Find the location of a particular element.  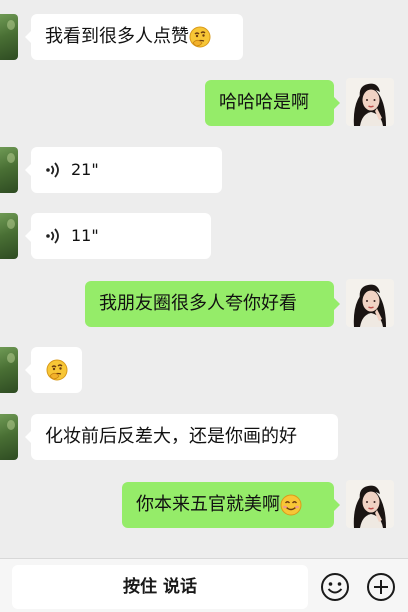

message-bubble-outgoing: 哈哈哈是啊 is located at coordinates (272, 103).